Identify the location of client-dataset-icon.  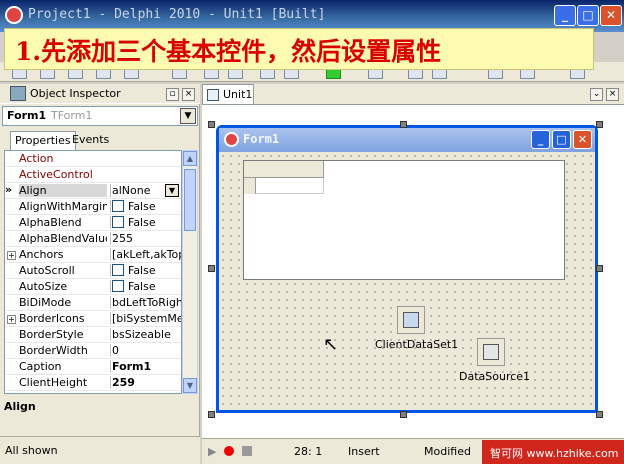
(411, 320).